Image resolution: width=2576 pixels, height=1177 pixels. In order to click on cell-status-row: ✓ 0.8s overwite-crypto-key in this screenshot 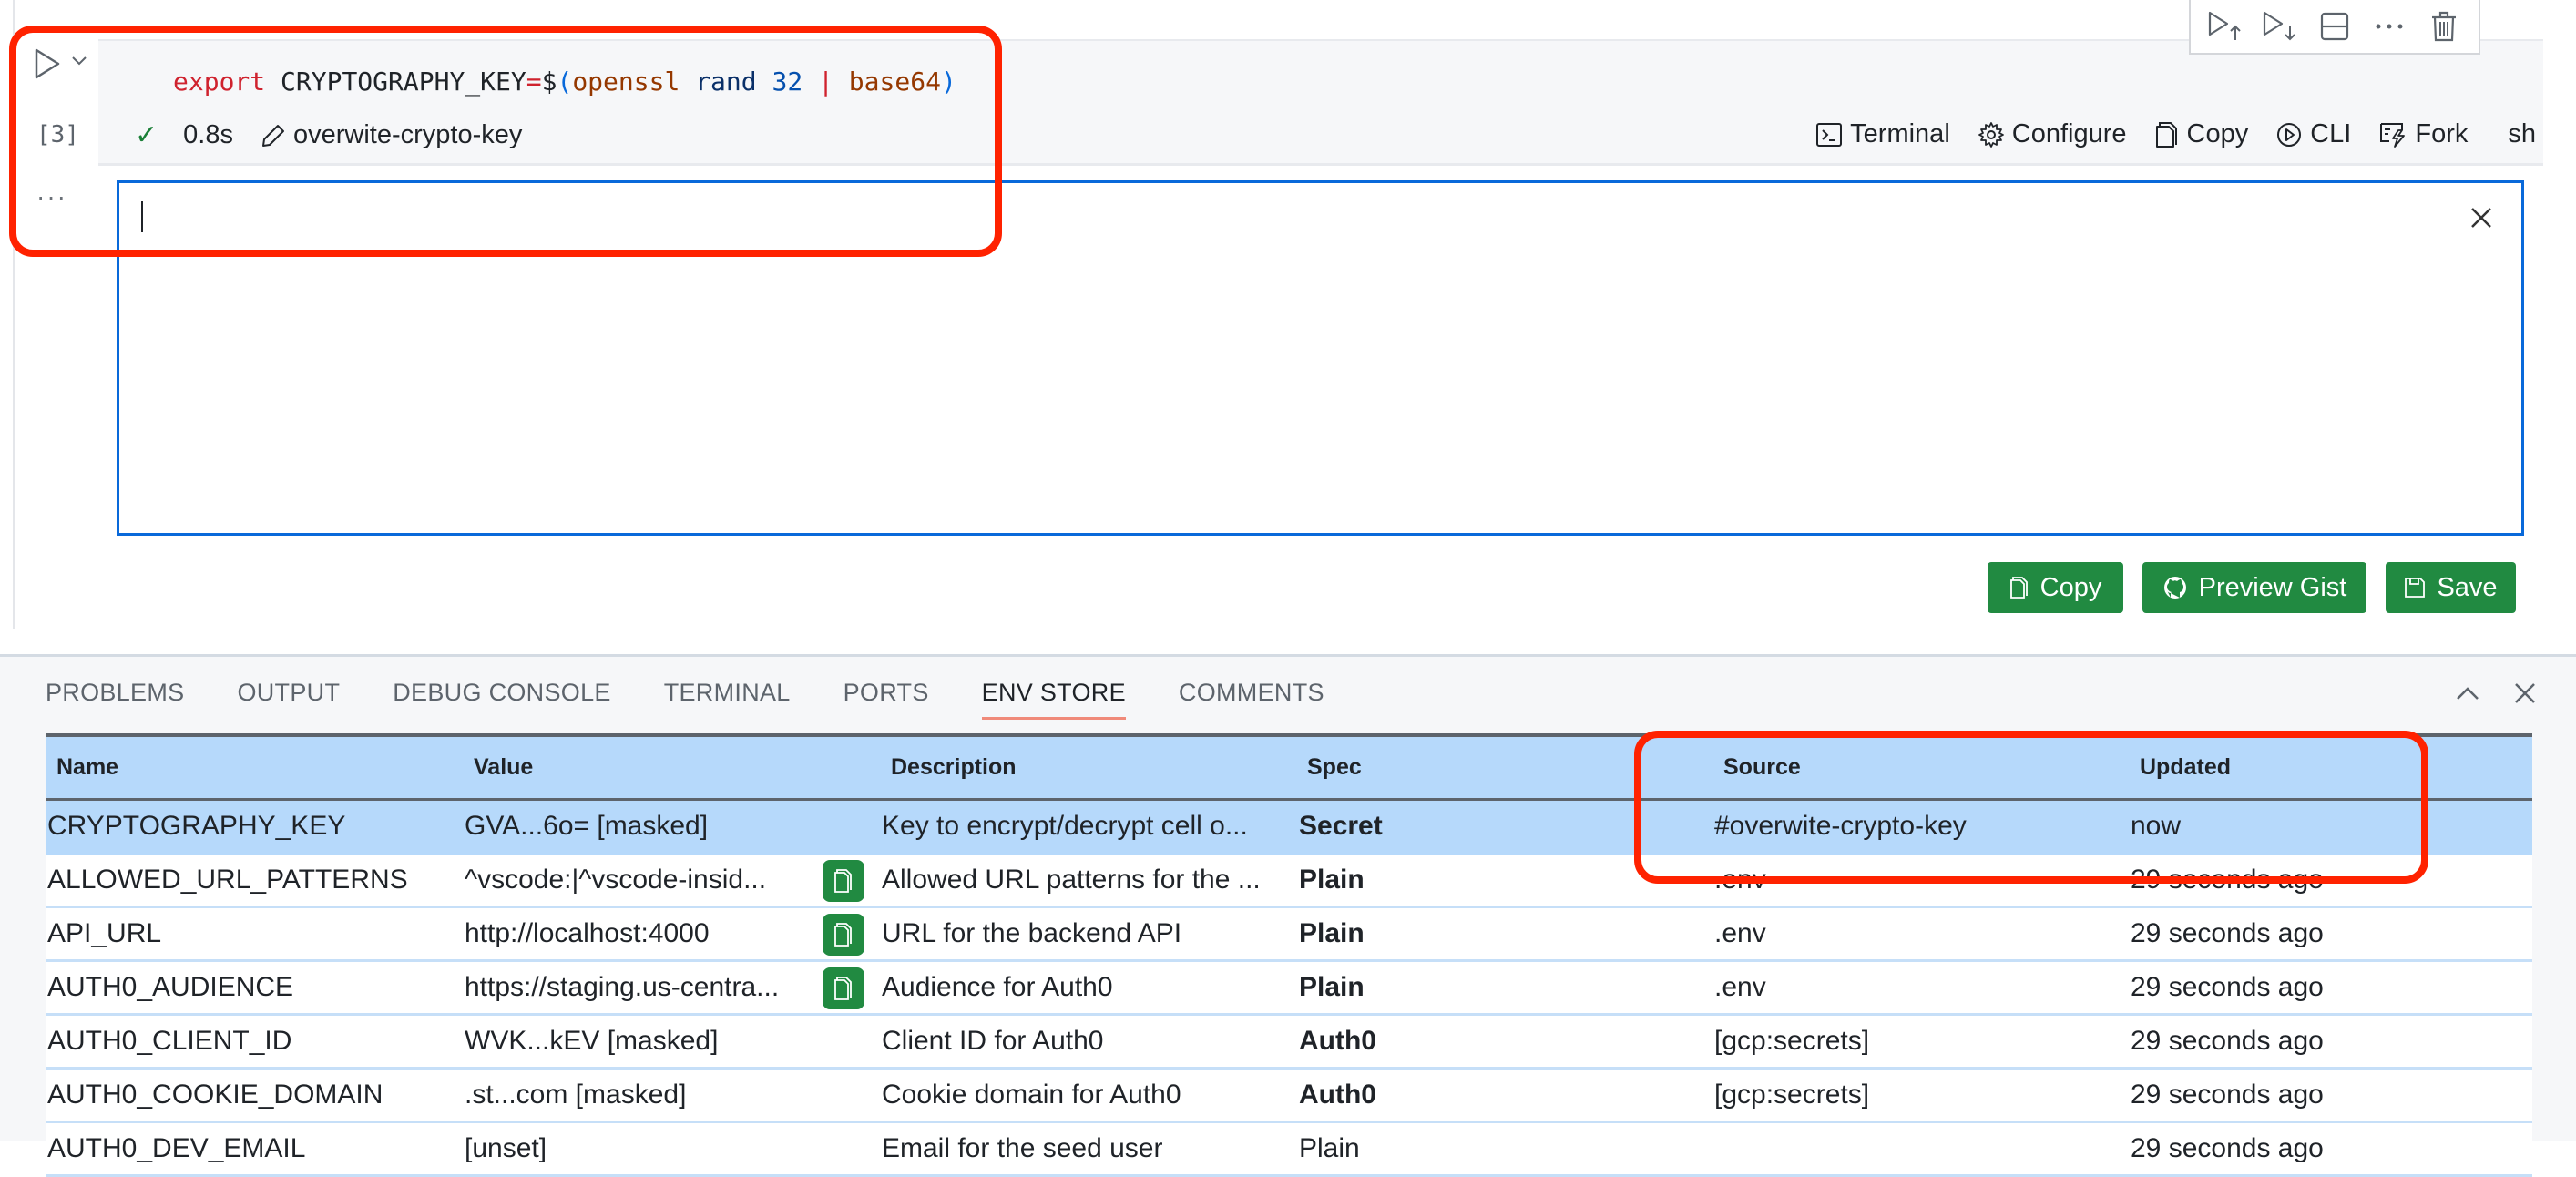, I will do `click(328, 135)`.